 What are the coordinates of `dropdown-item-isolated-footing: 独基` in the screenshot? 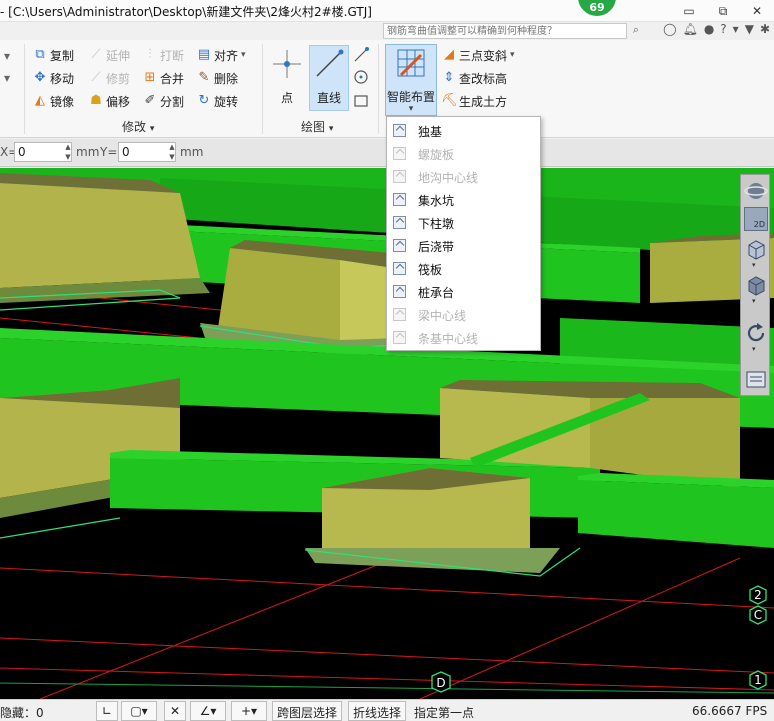 It's located at (463, 130).